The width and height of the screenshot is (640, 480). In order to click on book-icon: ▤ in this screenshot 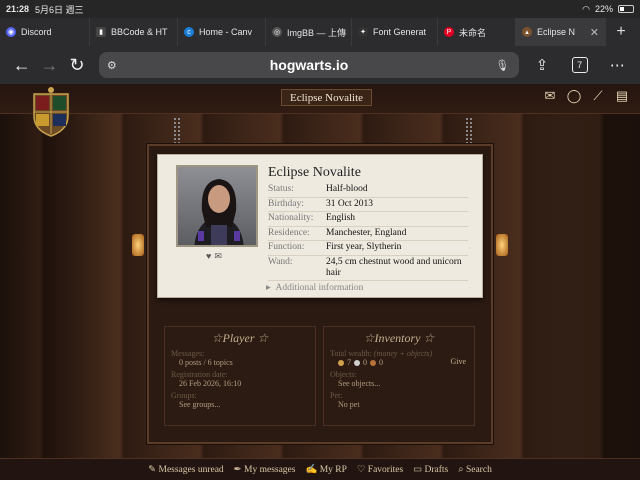, I will do `click(622, 96)`.